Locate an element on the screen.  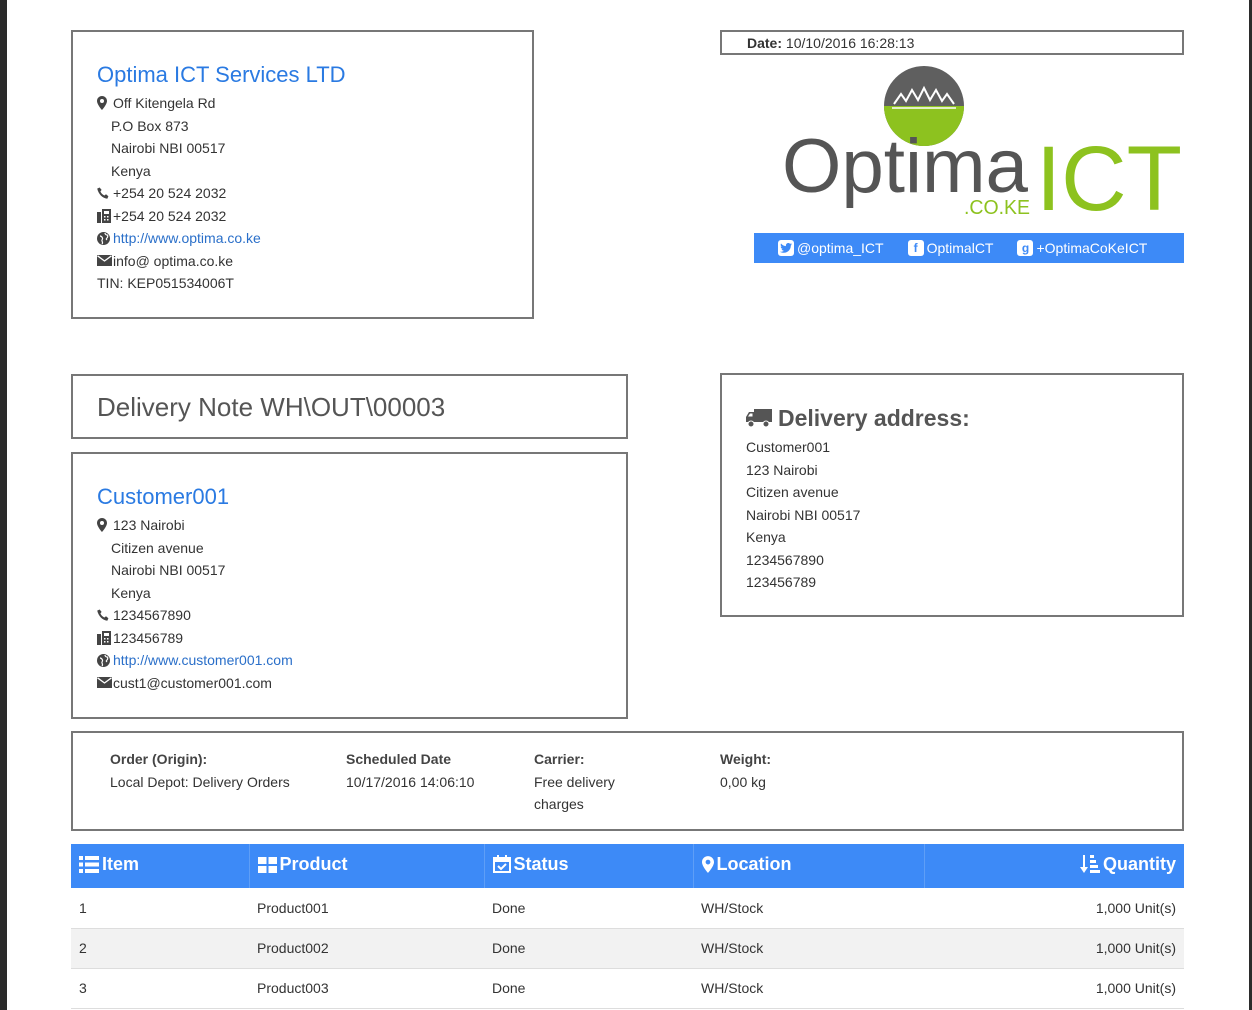
table-row: 2 Product002 Done WH/Stock 1,000 Unit(s) is located at coordinates (627, 948).